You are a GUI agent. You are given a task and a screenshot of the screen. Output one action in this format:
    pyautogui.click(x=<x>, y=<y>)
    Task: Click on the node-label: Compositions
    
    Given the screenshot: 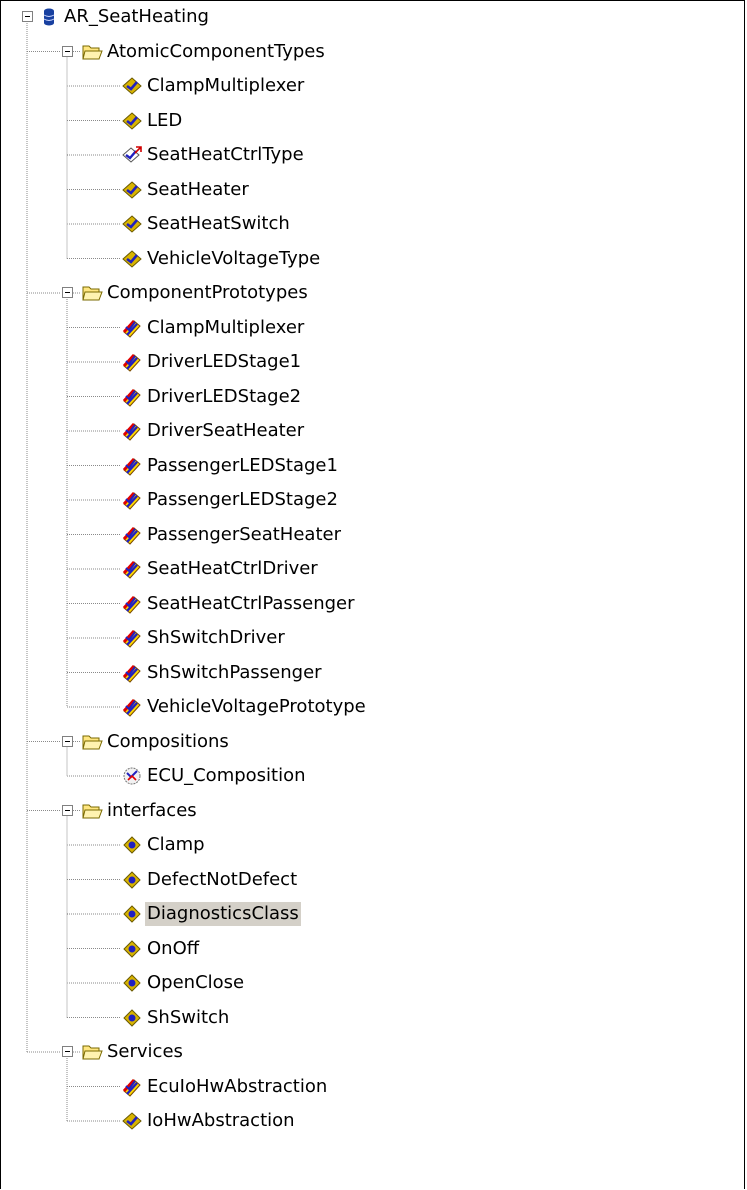 What is the action you would take?
    pyautogui.click(x=168, y=741)
    